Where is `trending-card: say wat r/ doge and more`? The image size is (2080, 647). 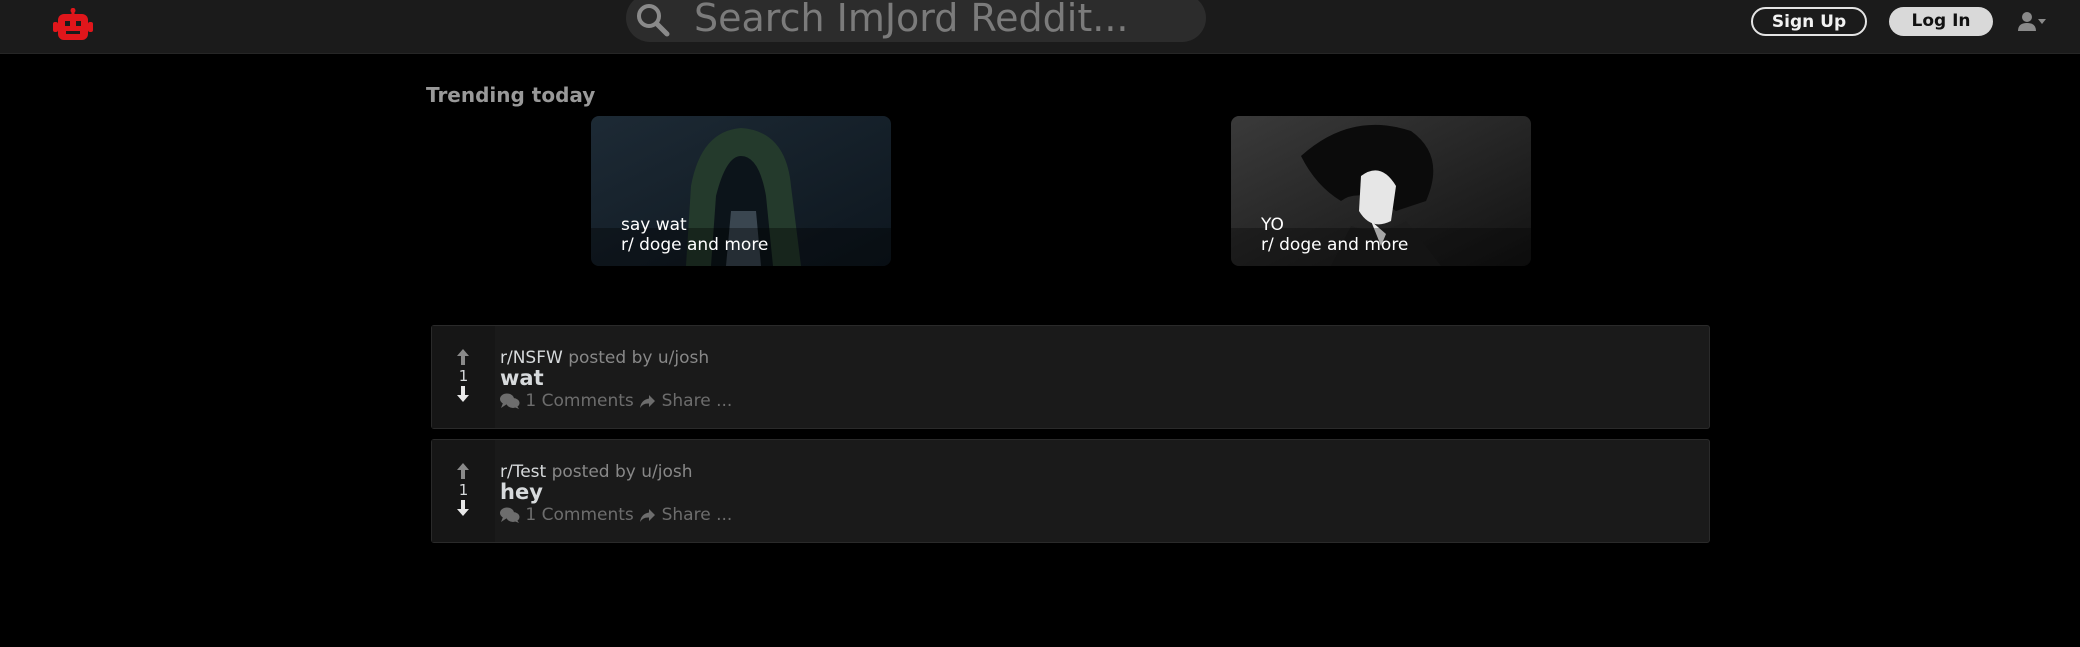
trending-card: say wat r/ doge and more is located at coordinates (741, 191).